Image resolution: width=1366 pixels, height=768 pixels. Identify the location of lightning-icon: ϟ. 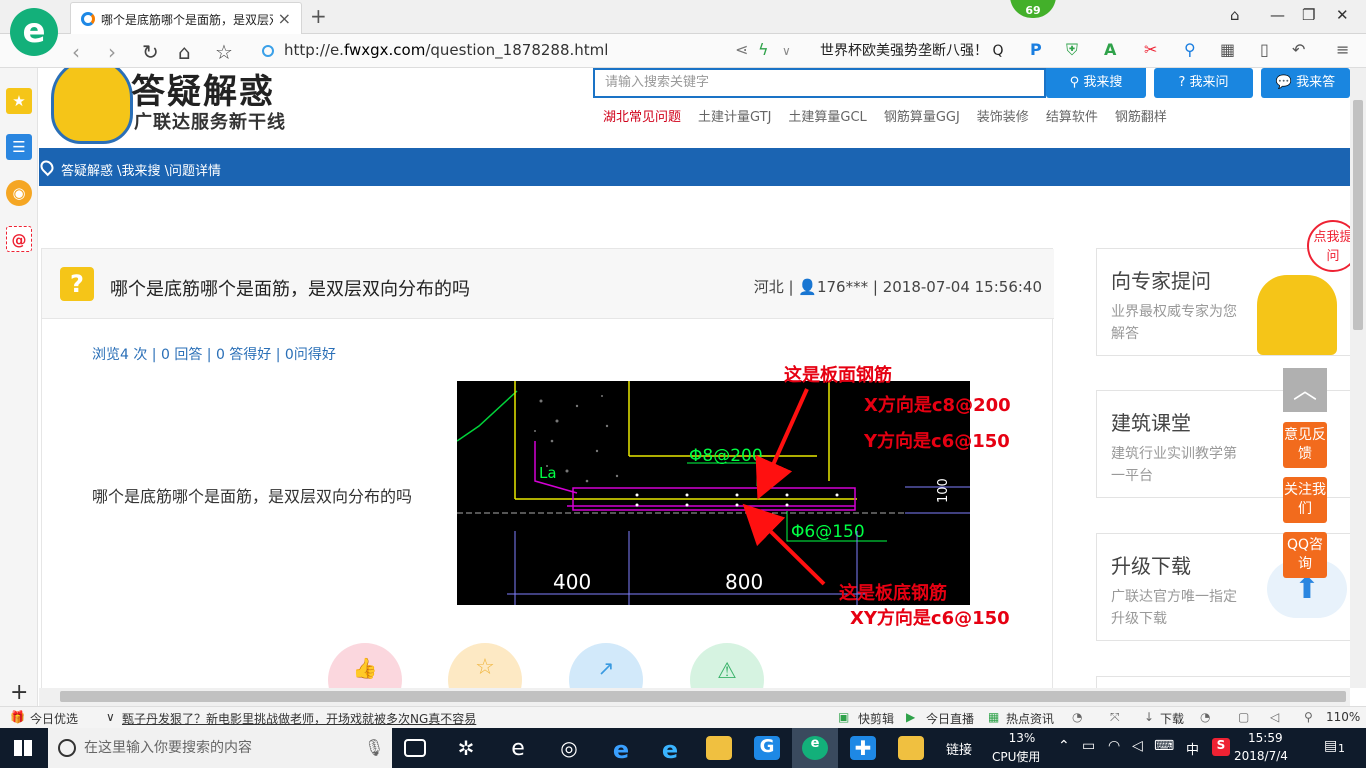
(763, 49).